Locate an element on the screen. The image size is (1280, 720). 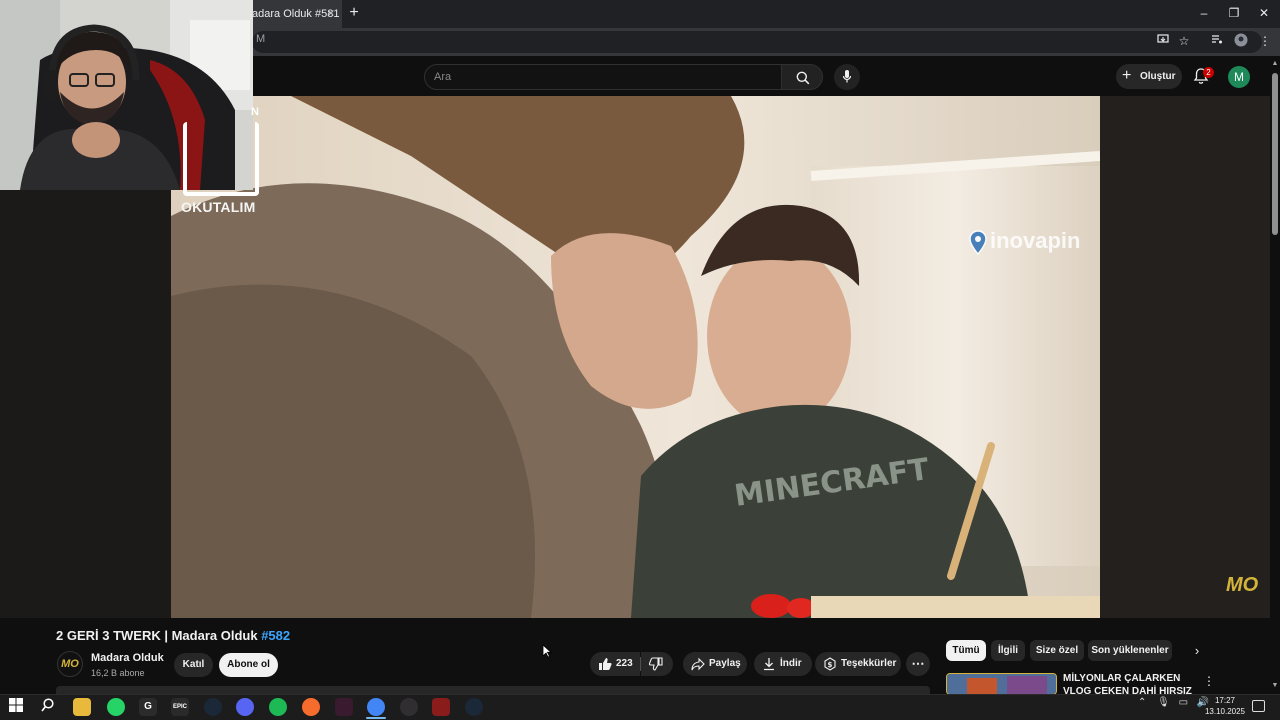
search-icon is located at coordinates (803, 78).